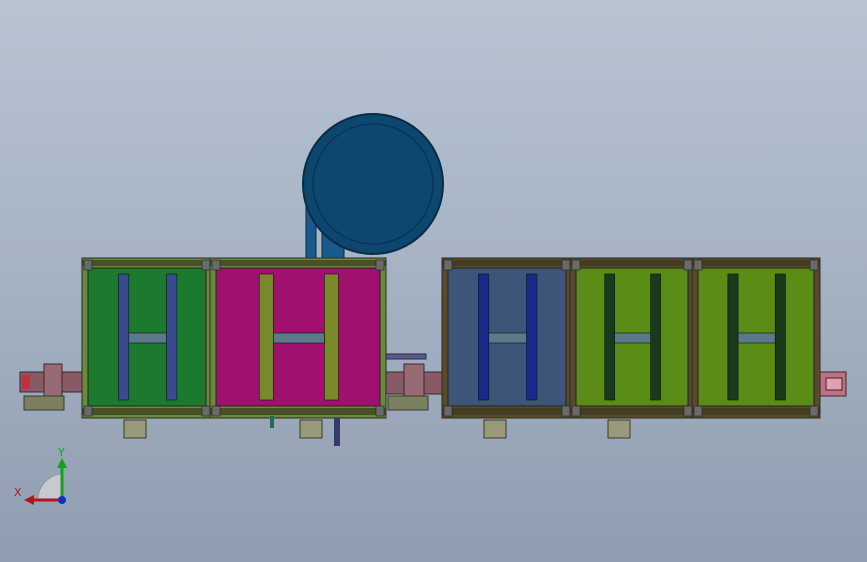 This screenshot has width=867, height=562. What do you see at coordinates (298, 411) in the screenshot?
I see `module-2-bottom-rail` at bounding box center [298, 411].